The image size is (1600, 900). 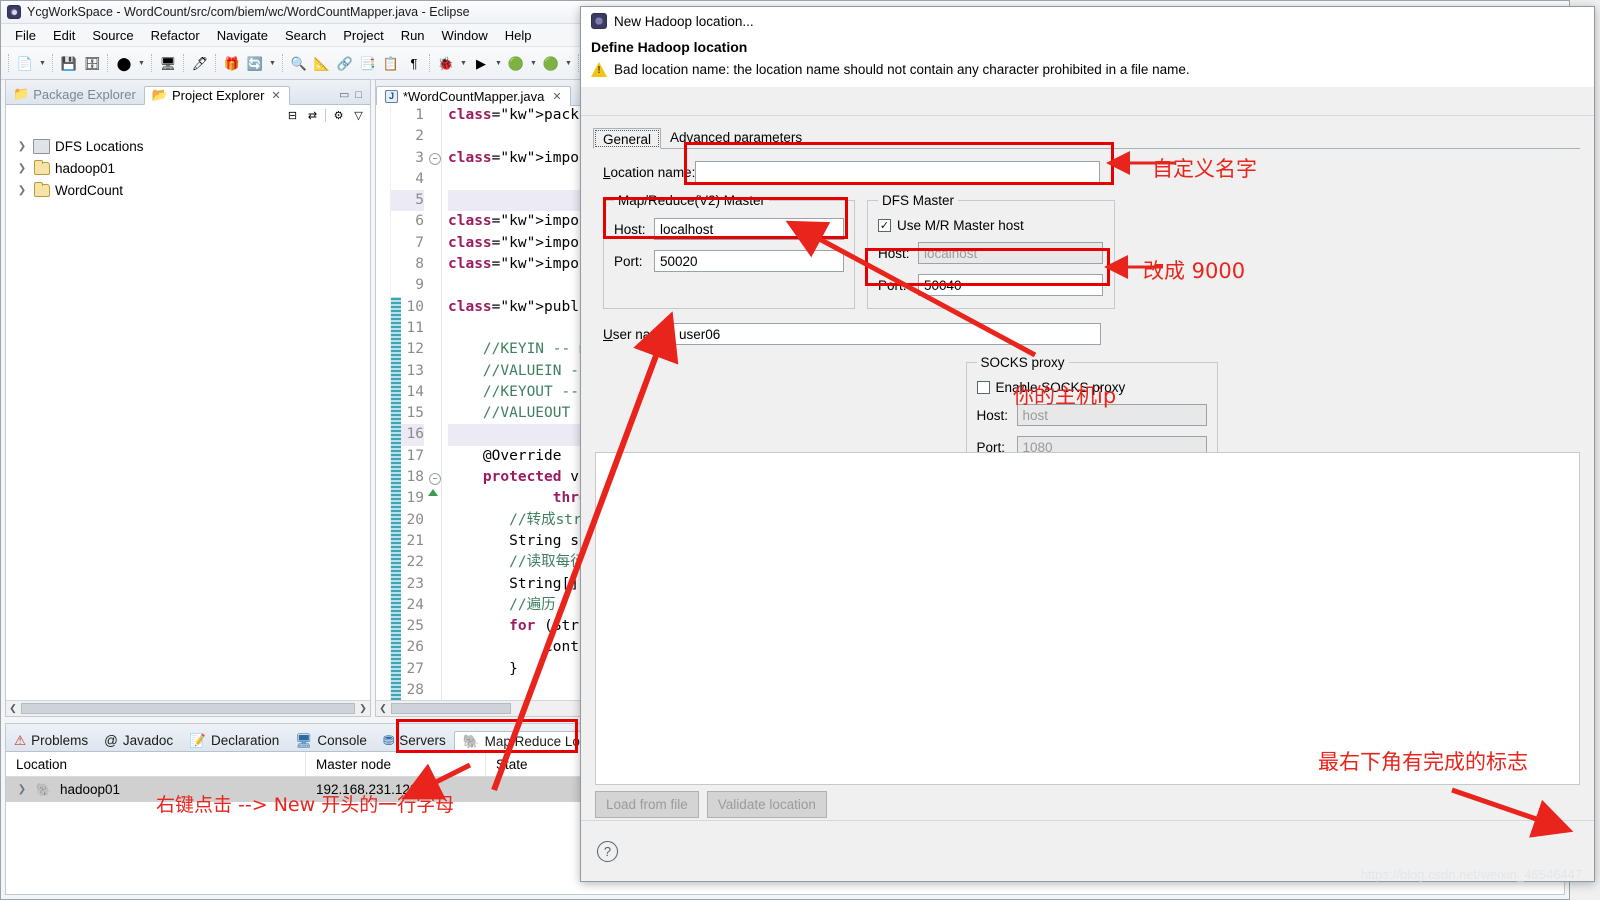 What do you see at coordinates (156, 764) in the screenshot?
I see `column-header-location: Location` at bounding box center [156, 764].